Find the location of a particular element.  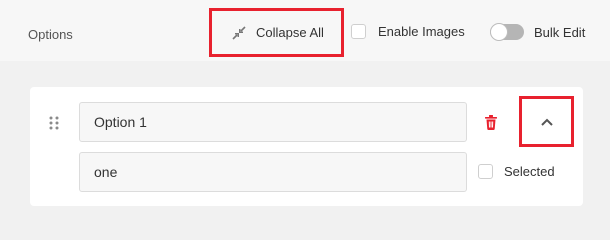

selected-label: Selected is located at coordinates (529, 171).